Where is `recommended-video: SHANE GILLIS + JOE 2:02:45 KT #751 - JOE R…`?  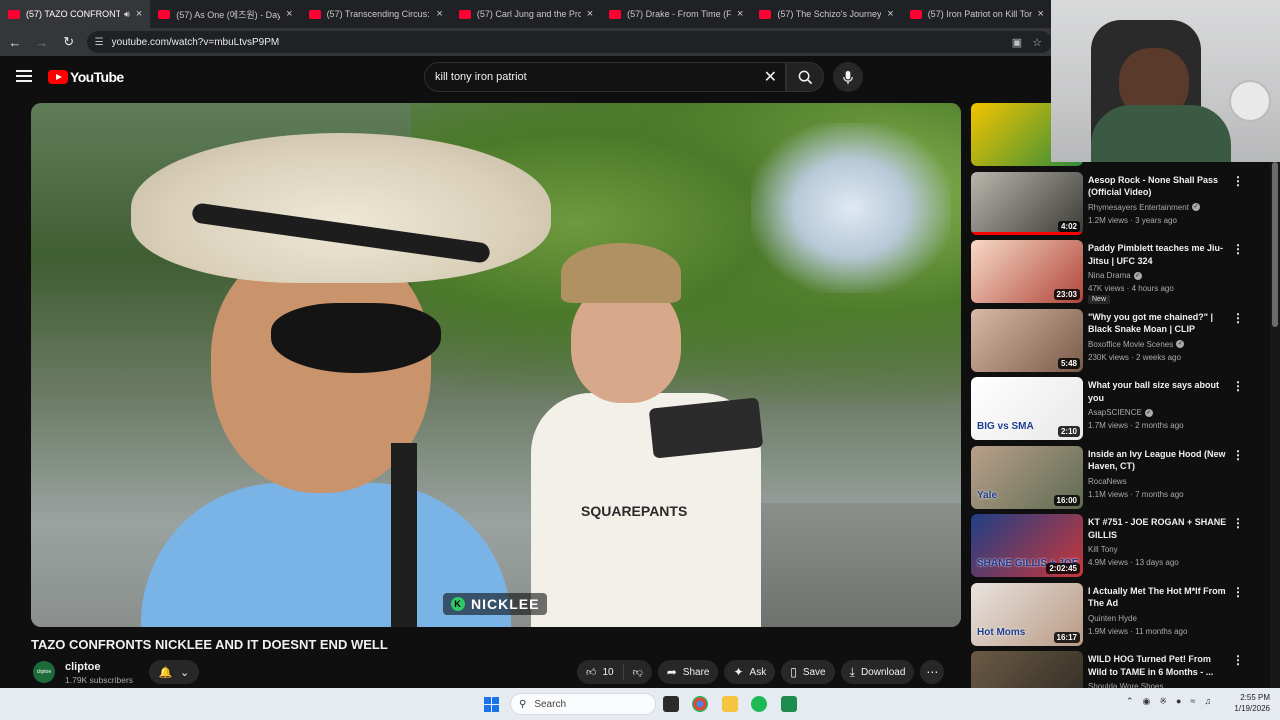 recommended-video: SHANE GILLIS + JOE 2:02:45 KT #751 - JOE R… is located at coordinates (1120, 546).